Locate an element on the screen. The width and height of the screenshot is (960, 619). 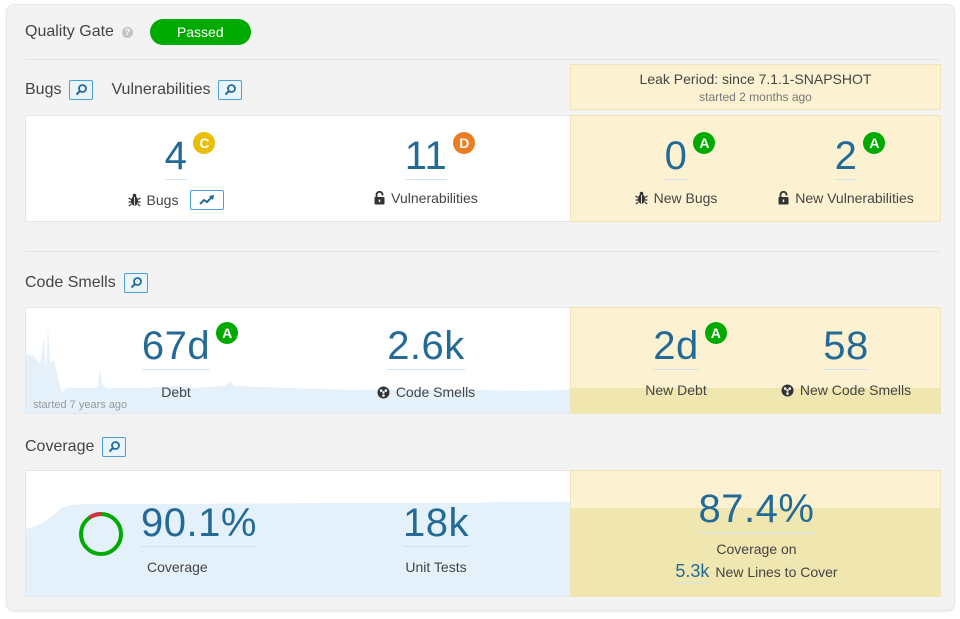
code-smells-value: 2.6k is located at coordinates (426, 347).